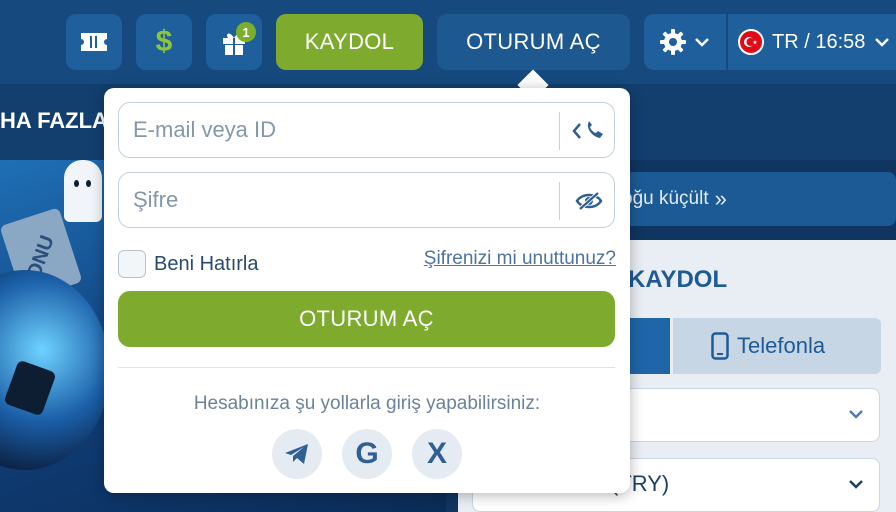 Image resolution: width=896 pixels, height=512 pixels. I want to click on switch-to-phone-button, so click(589, 131).